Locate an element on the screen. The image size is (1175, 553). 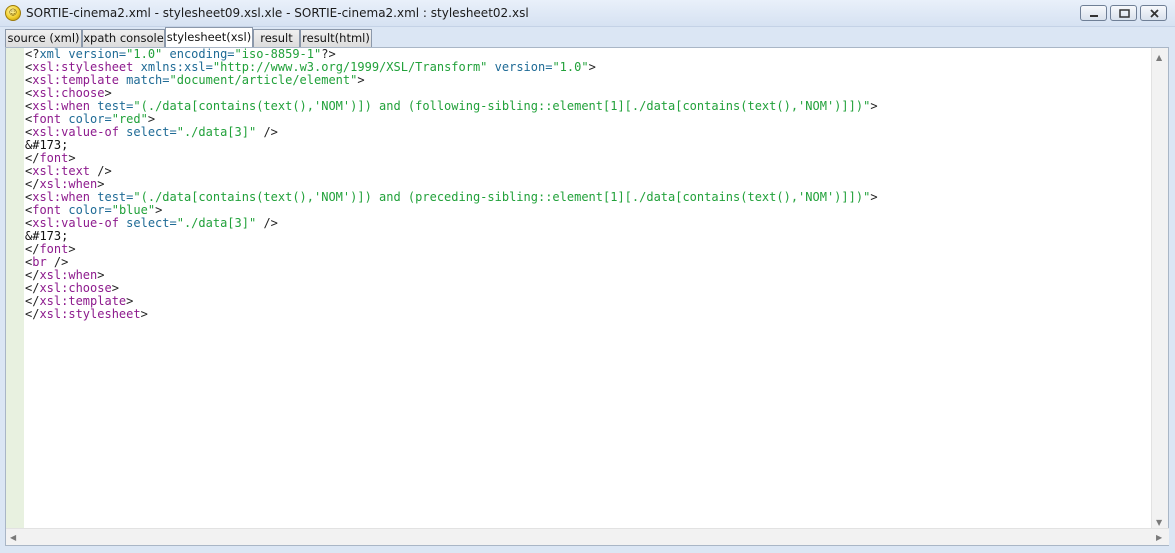
maximize-icon is located at coordinates (1124, 13).